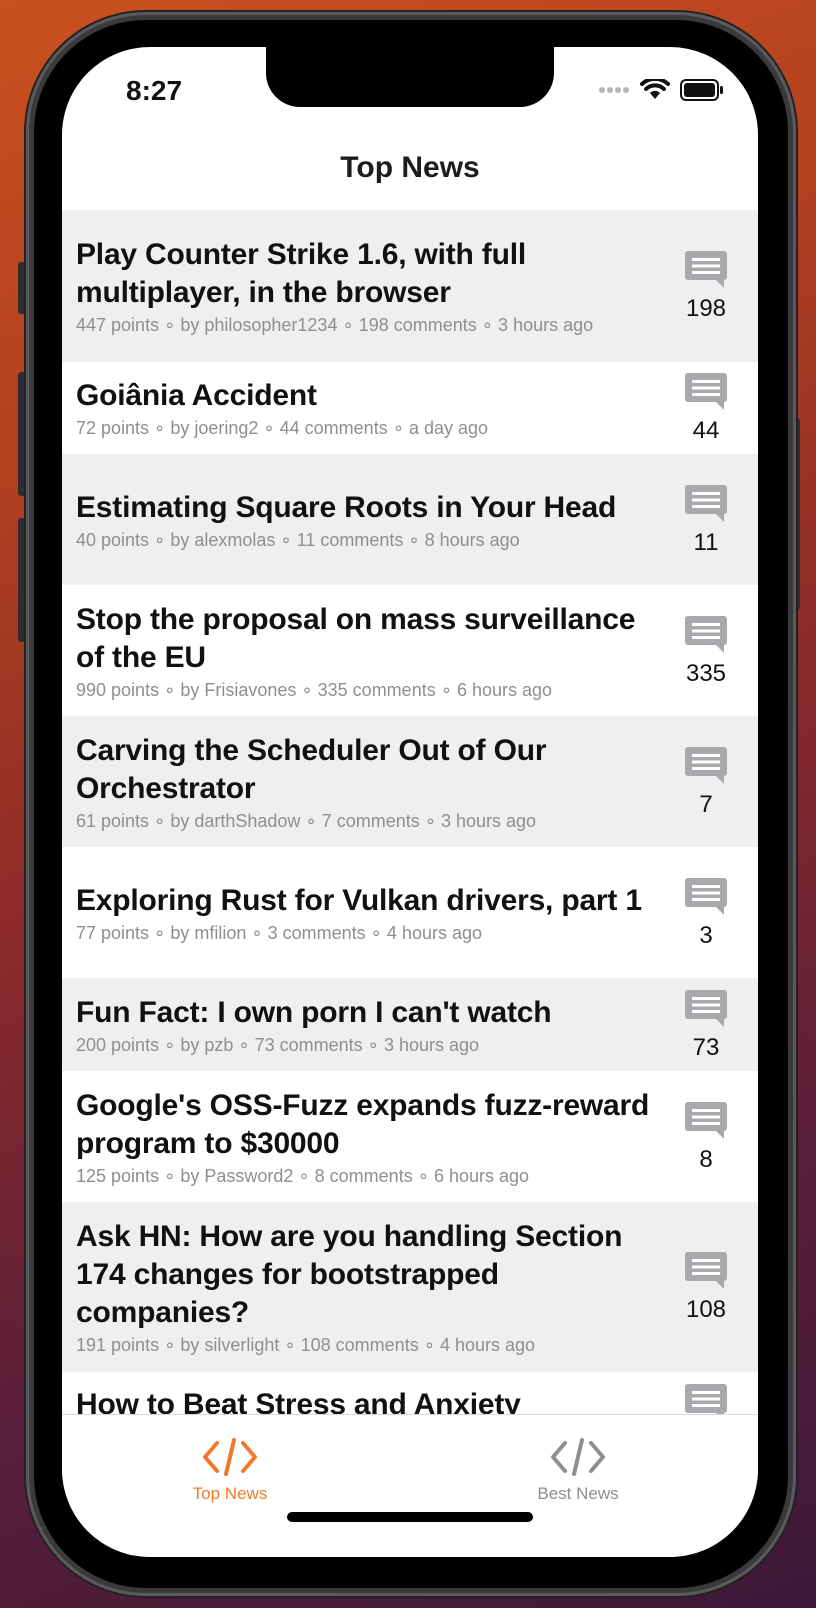  I want to click on status-time: 8:27, so click(154, 90).